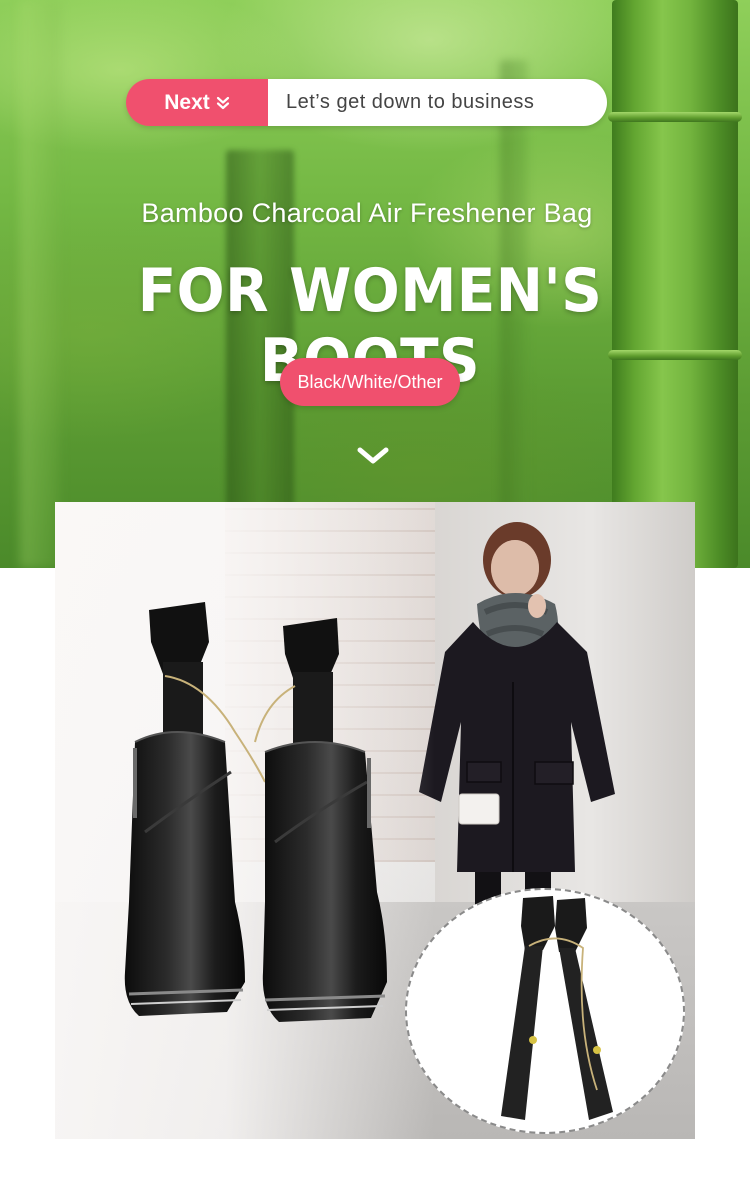 The image size is (750, 1180). I want to click on tagline: Let’s get down to business, so click(437, 102).